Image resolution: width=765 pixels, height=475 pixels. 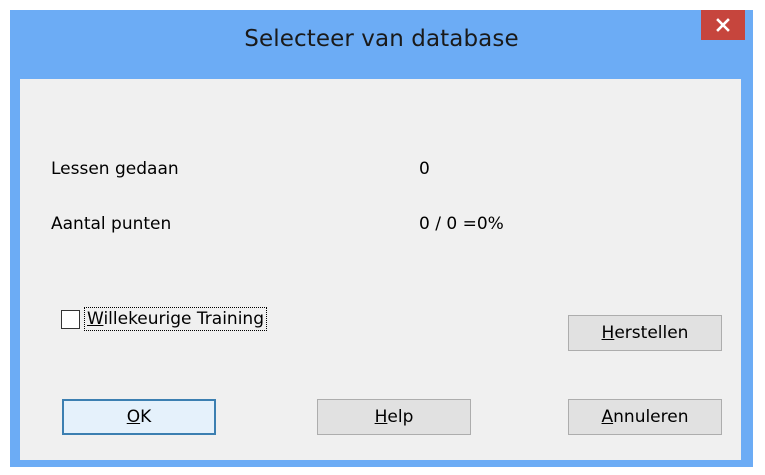 I want to click on reset-button: Herstellen, so click(x=645, y=333).